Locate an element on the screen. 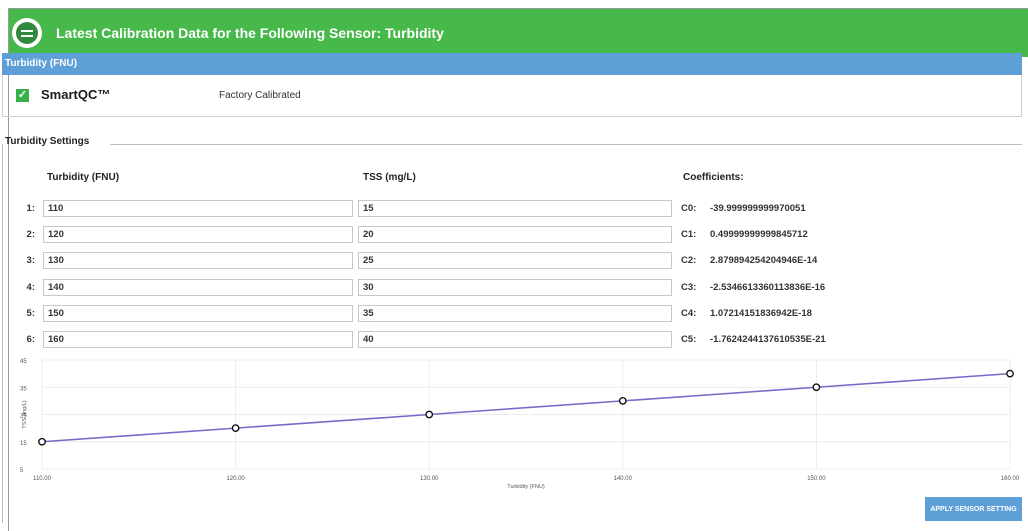  coefficient-label: C1: is located at coordinates (689, 234).